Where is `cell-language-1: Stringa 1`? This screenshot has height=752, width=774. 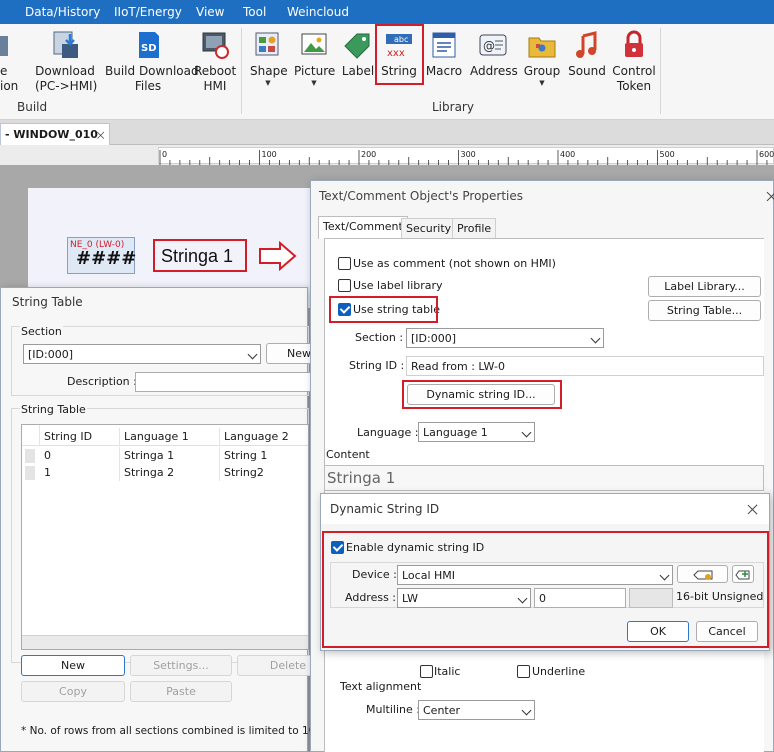 cell-language-1: Stringa 1 is located at coordinates (170, 455).